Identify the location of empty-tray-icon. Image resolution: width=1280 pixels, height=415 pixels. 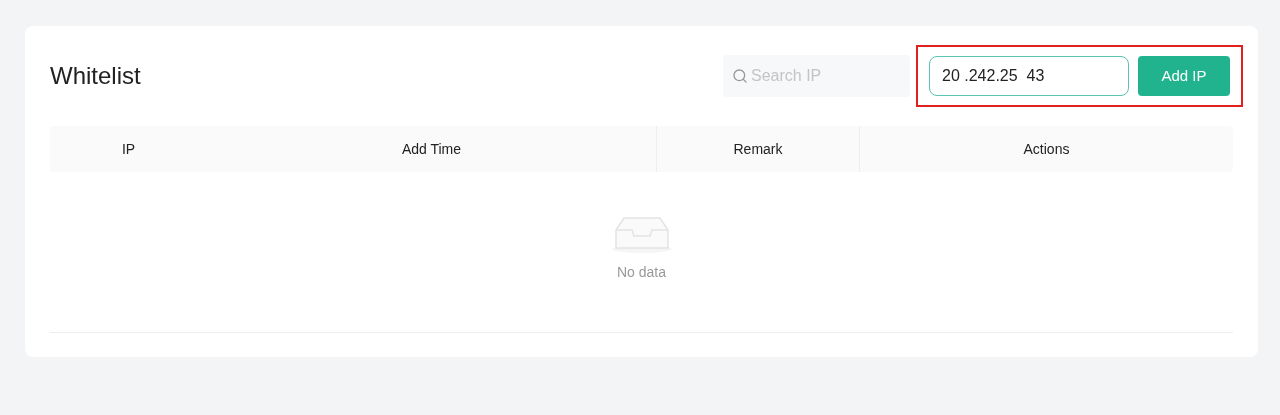
(641, 234).